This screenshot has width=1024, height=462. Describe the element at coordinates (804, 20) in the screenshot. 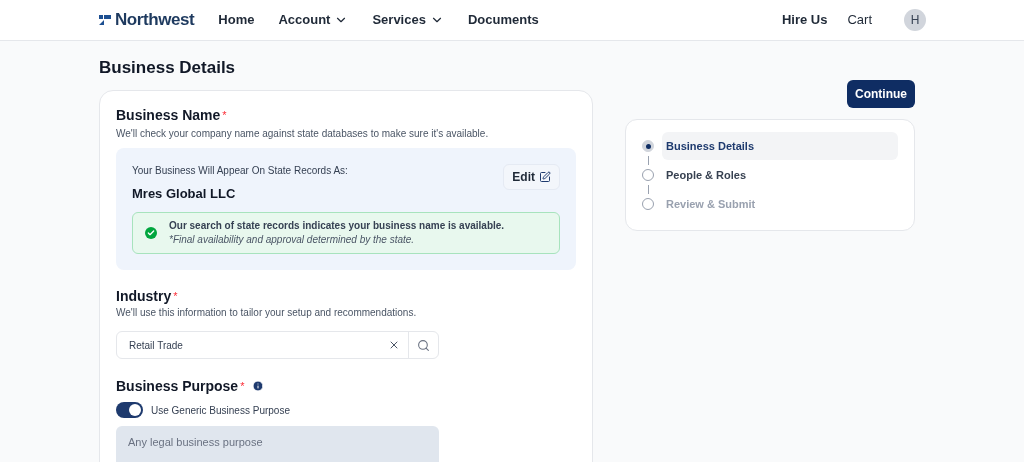

I see `nav-link: Hire Us` at that location.